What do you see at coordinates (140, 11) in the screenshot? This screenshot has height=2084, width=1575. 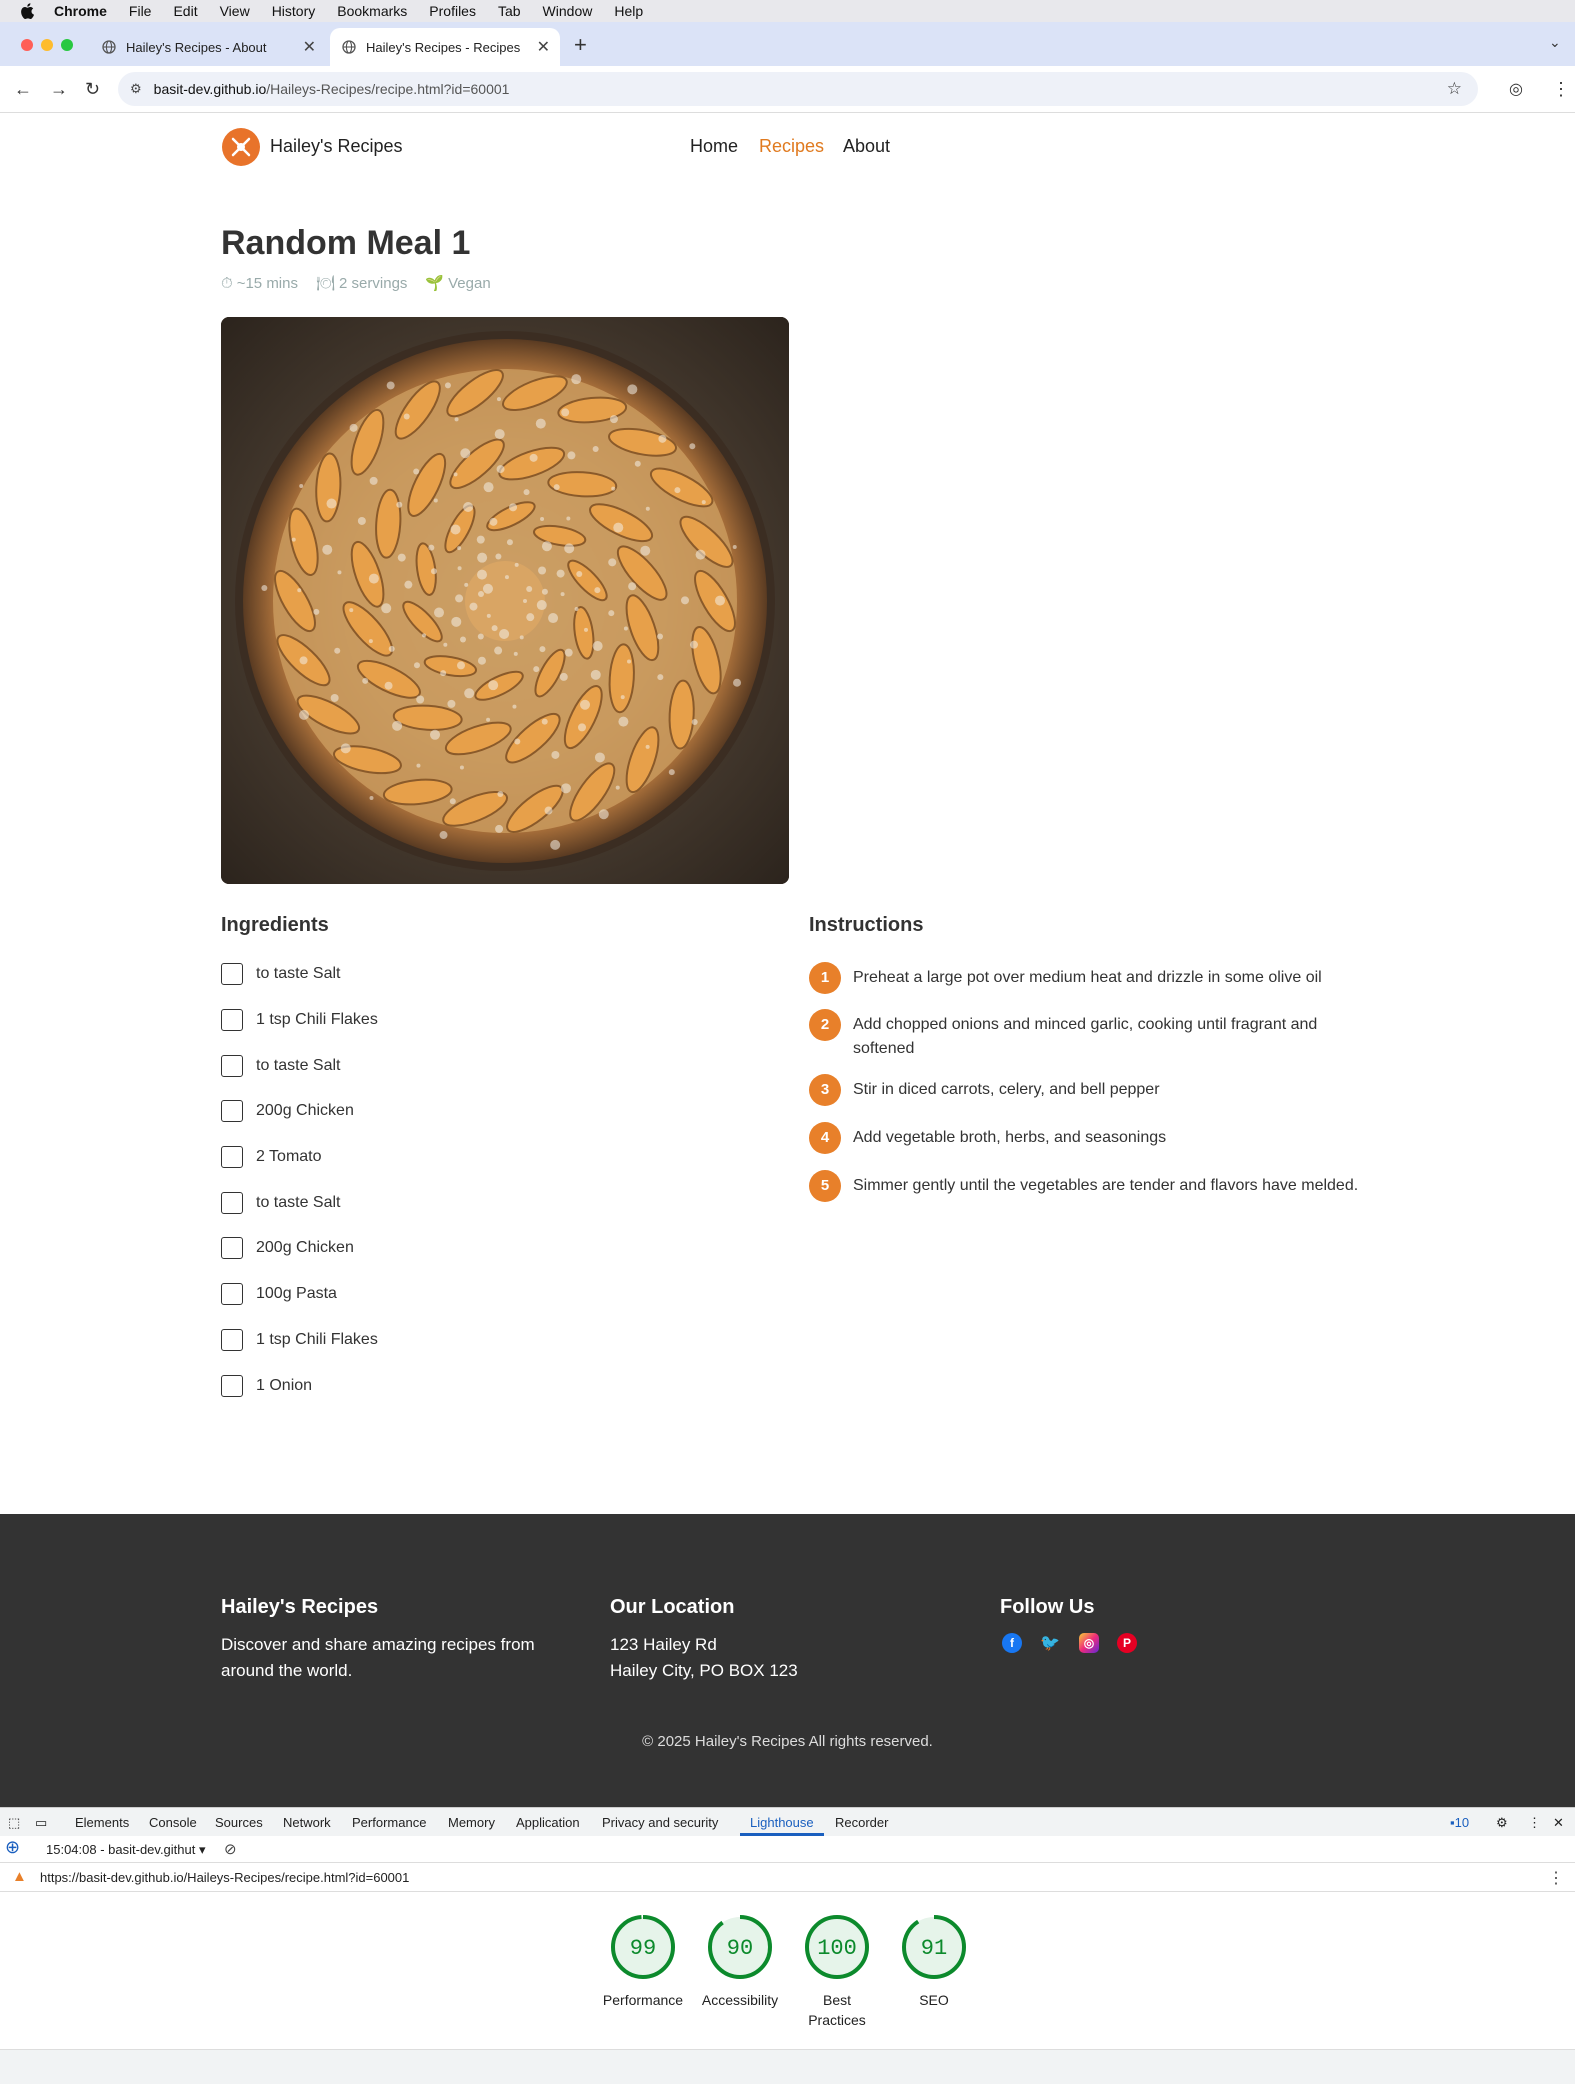 I see `menu-file: File` at bounding box center [140, 11].